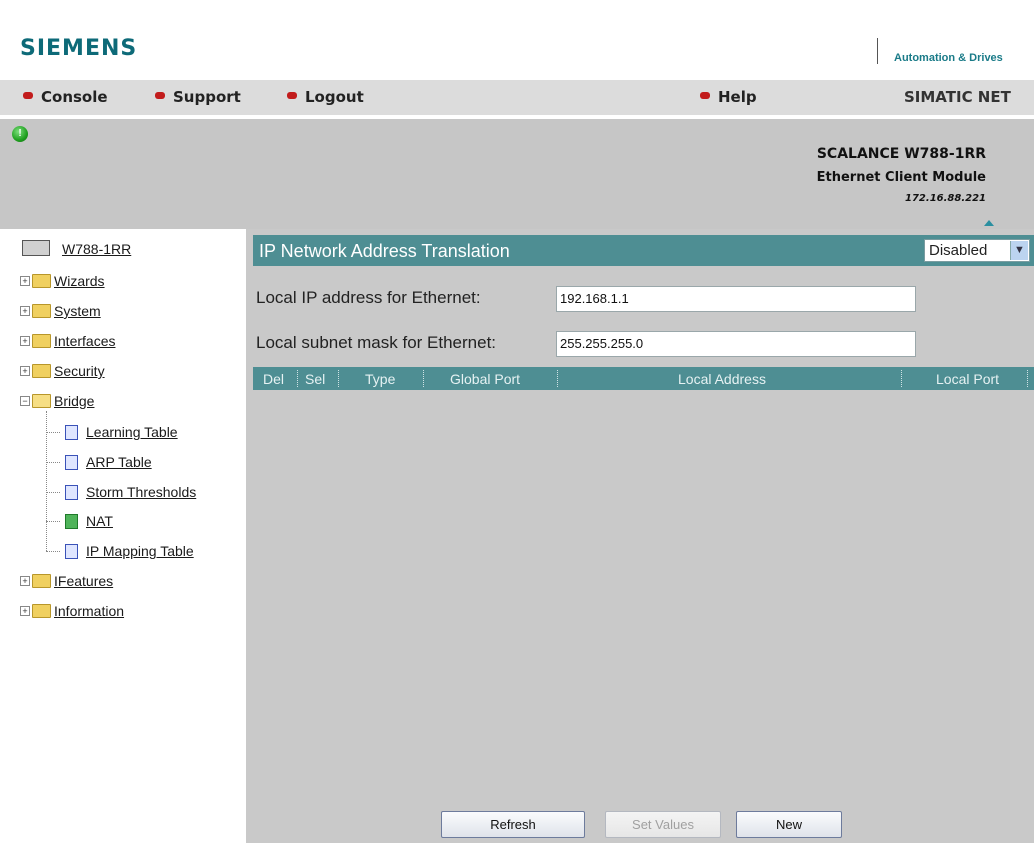  I want to click on tree-item-label: Interfaces, so click(85, 341).